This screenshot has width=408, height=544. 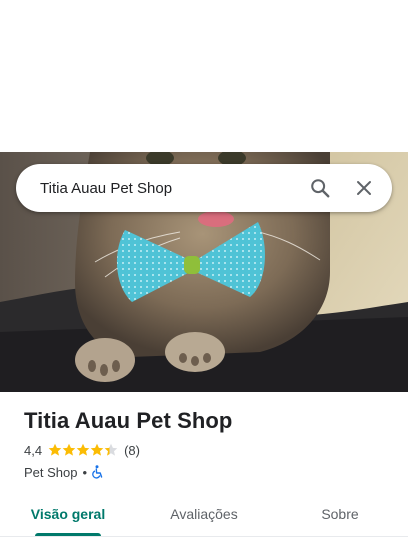 I want to click on clear-search-button, so click(x=364, y=188).